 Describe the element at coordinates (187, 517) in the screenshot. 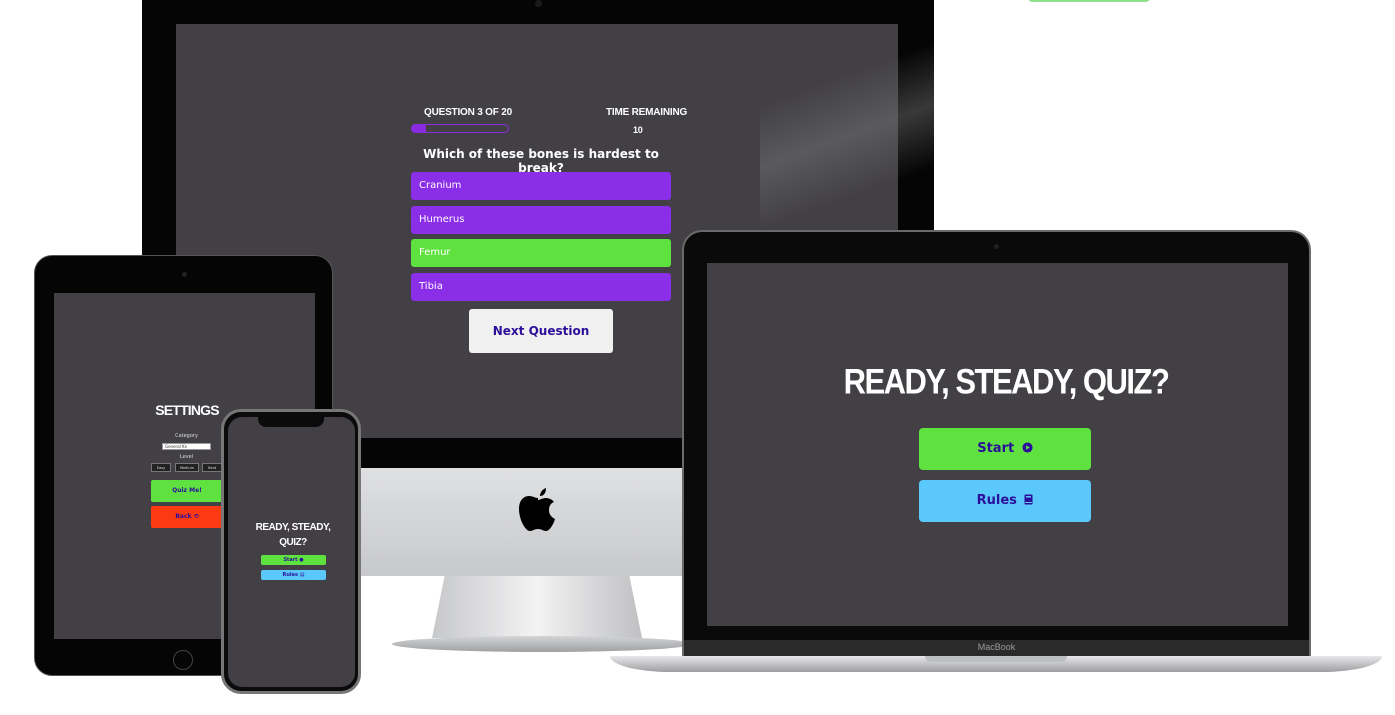

I see `back-button: Back ⟲` at that location.